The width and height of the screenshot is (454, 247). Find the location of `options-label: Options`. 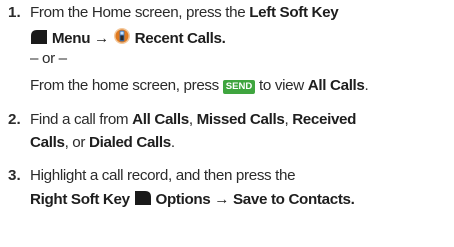

options-label: Options is located at coordinates (183, 199).